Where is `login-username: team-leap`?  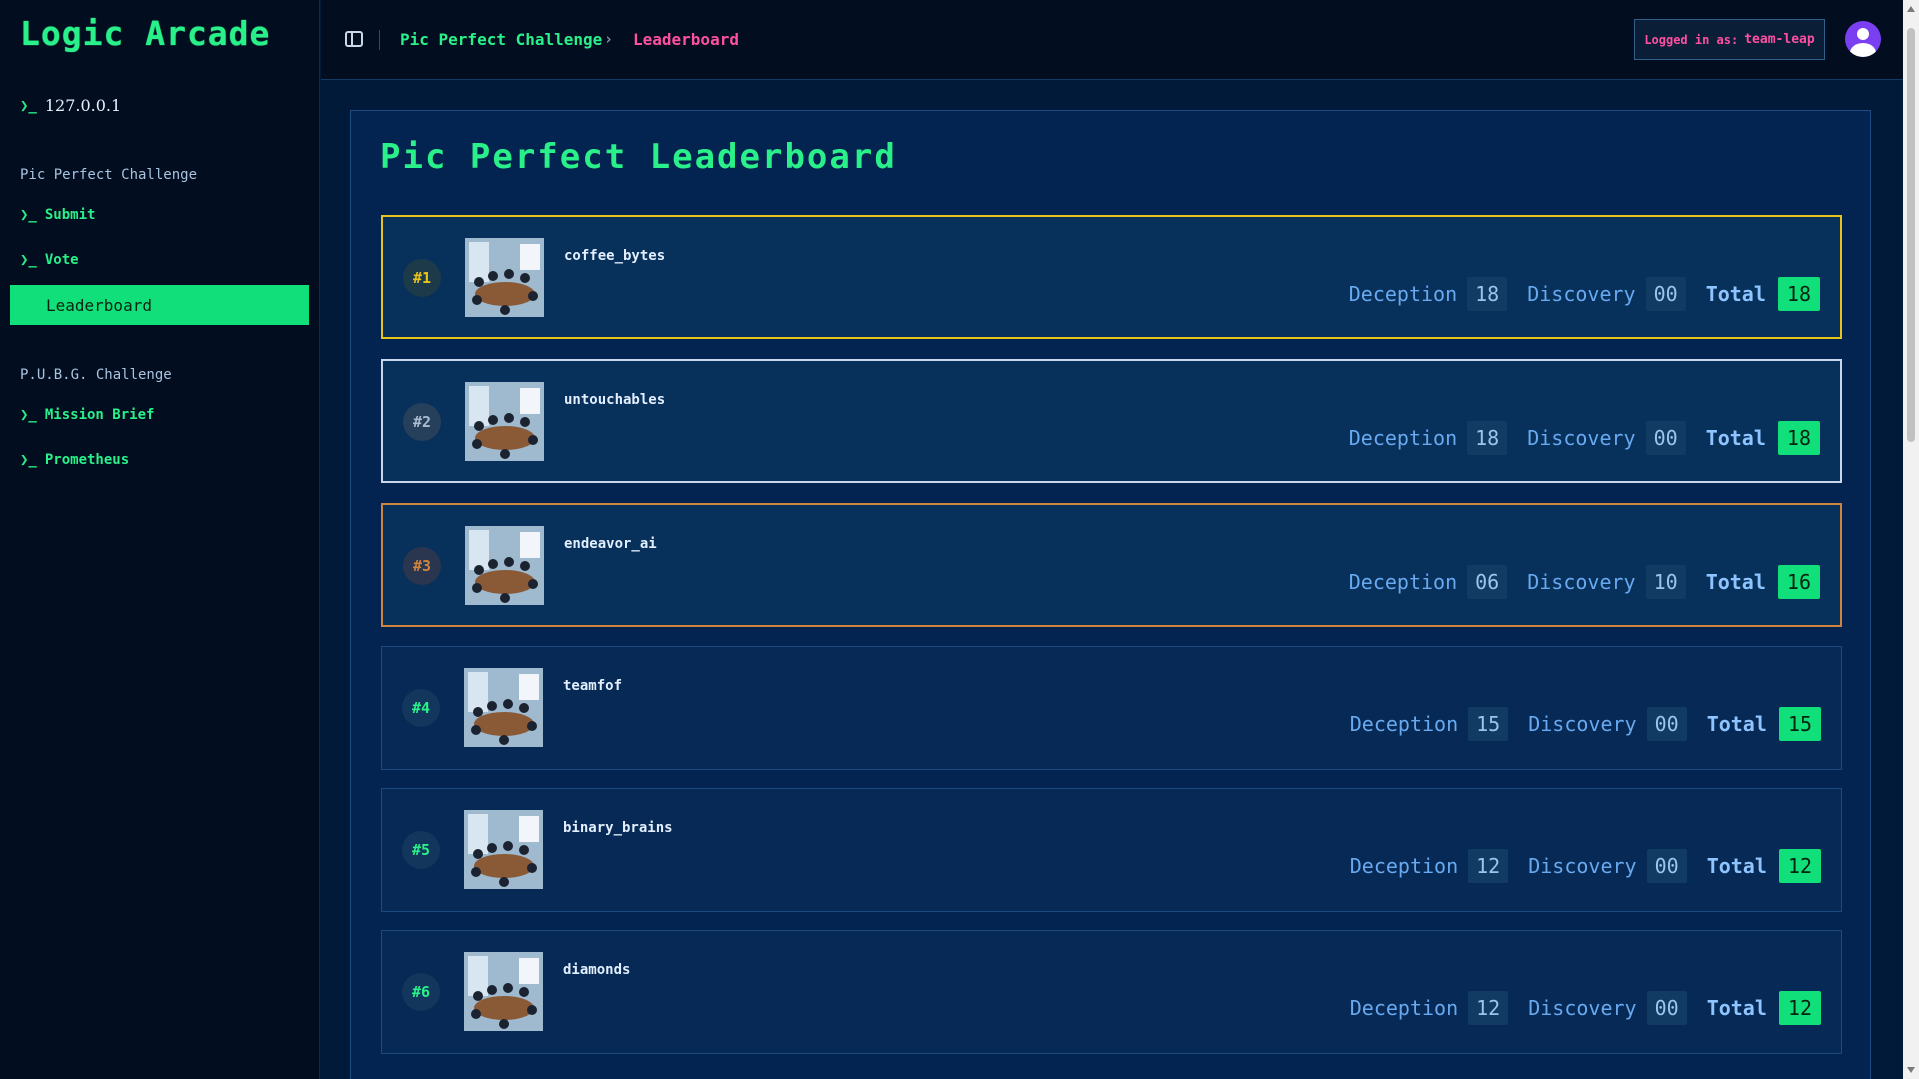
login-username: team-leap is located at coordinates (1779, 39).